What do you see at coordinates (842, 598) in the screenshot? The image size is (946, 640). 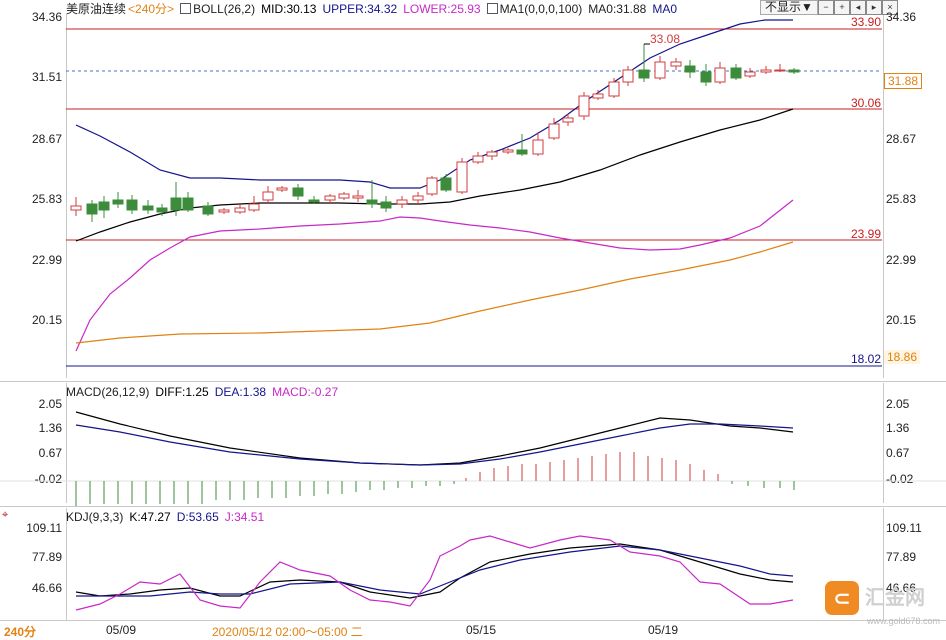 I see `brand-logo-icon: ⊂` at bounding box center [842, 598].